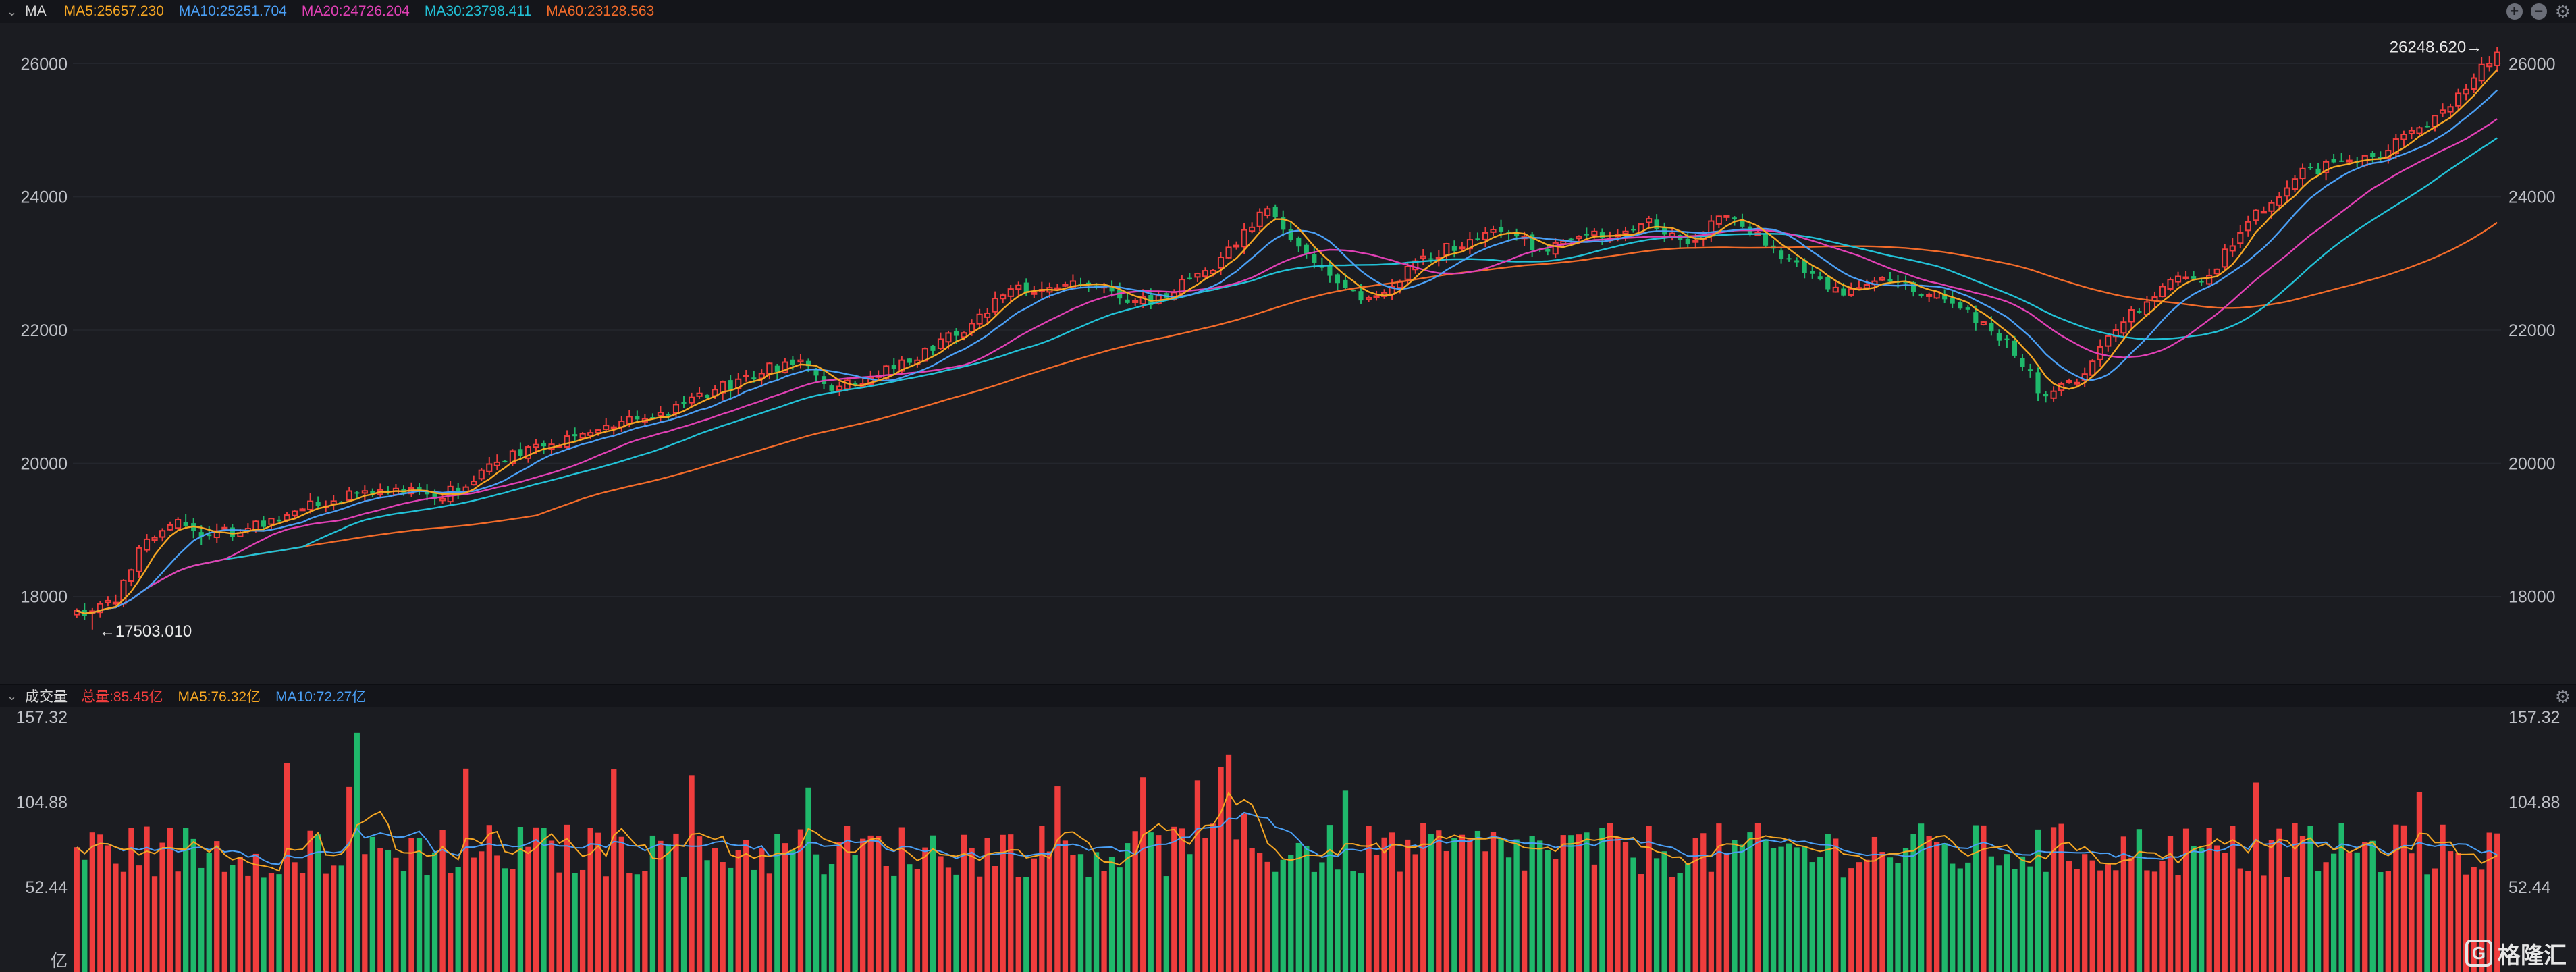 Image resolution: width=2576 pixels, height=972 pixels. Describe the element at coordinates (2532, 64) in the screenshot. I see `price-tick-right: 26000` at that location.